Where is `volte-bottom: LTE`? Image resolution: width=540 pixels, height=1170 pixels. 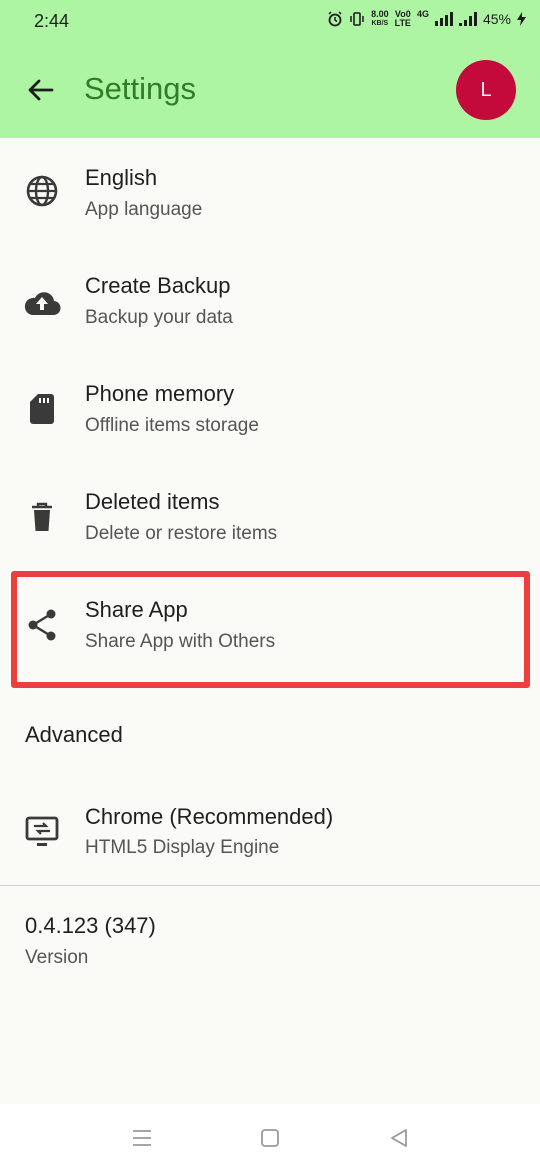 volte-bottom: LTE is located at coordinates (402, 23).